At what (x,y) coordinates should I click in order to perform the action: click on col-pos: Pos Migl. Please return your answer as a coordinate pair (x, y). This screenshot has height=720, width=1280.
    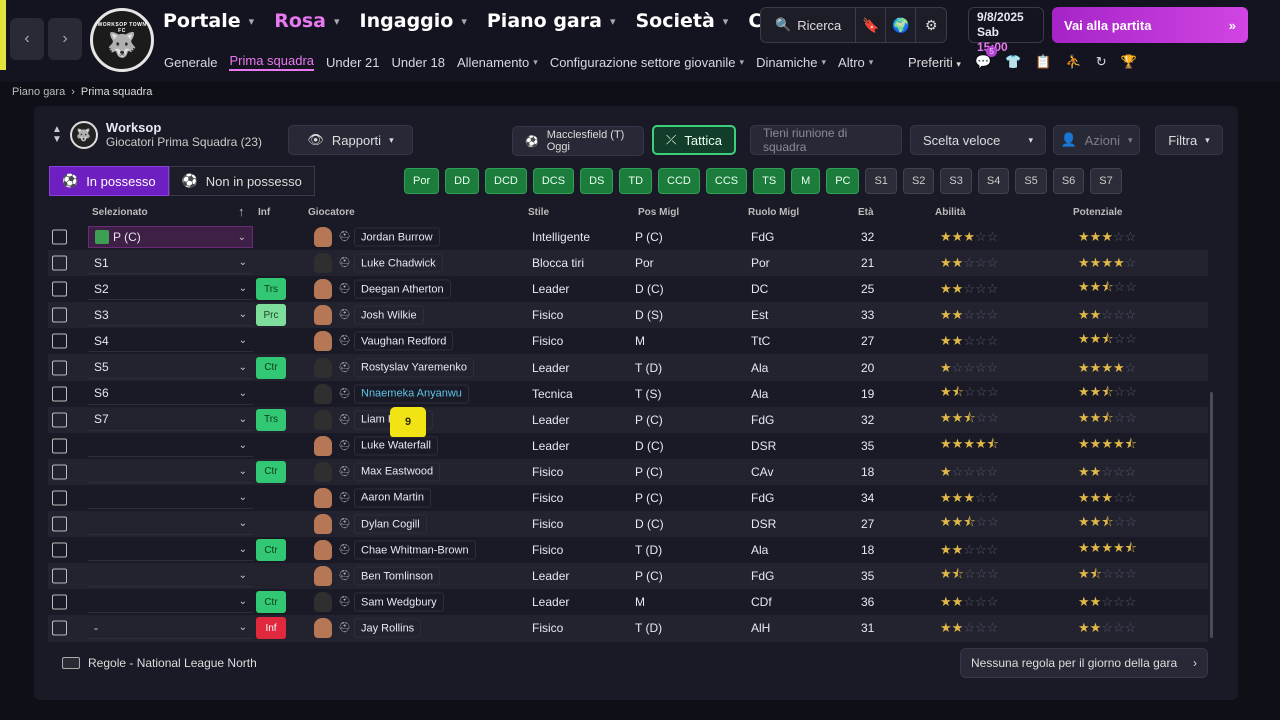
    Looking at the image, I should click on (658, 212).